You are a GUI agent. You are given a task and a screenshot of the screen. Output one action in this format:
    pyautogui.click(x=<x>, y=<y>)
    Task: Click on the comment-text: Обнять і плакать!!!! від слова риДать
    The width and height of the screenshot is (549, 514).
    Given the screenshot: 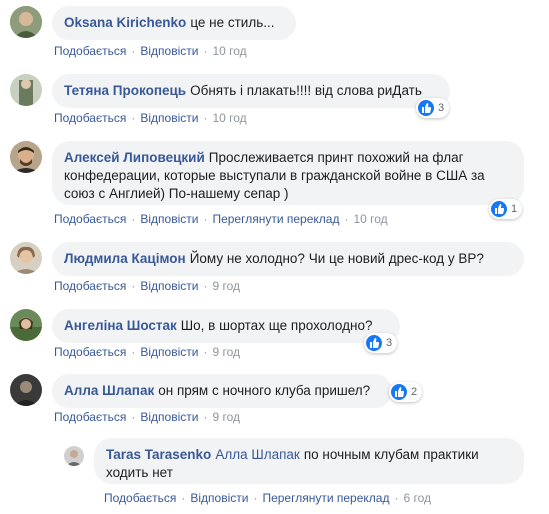 What is the action you would take?
    pyautogui.click(x=306, y=90)
    